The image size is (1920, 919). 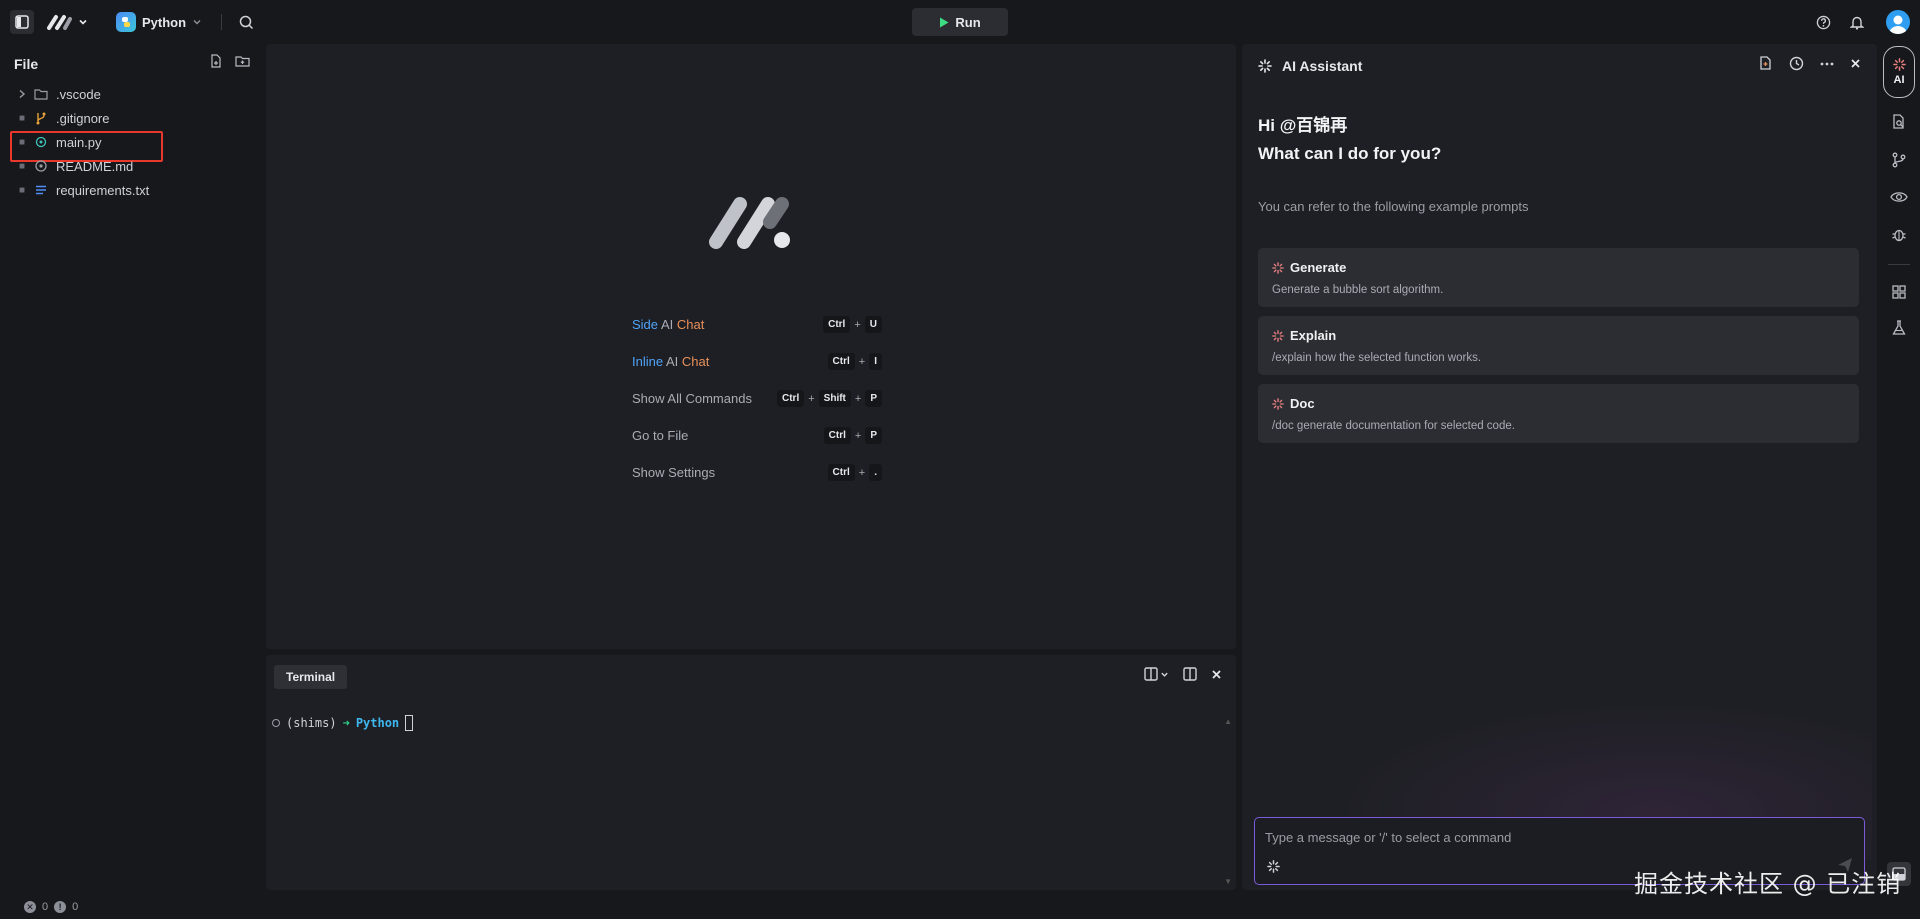 What do you see at coordinates (132, 146) in the screenshot?
I see `tree-item-main-py: ■ main.py` at bounding box center [132, 146].